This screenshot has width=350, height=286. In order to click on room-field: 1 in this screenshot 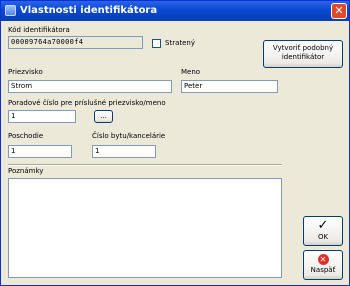, I will do `click(124, 151)`.